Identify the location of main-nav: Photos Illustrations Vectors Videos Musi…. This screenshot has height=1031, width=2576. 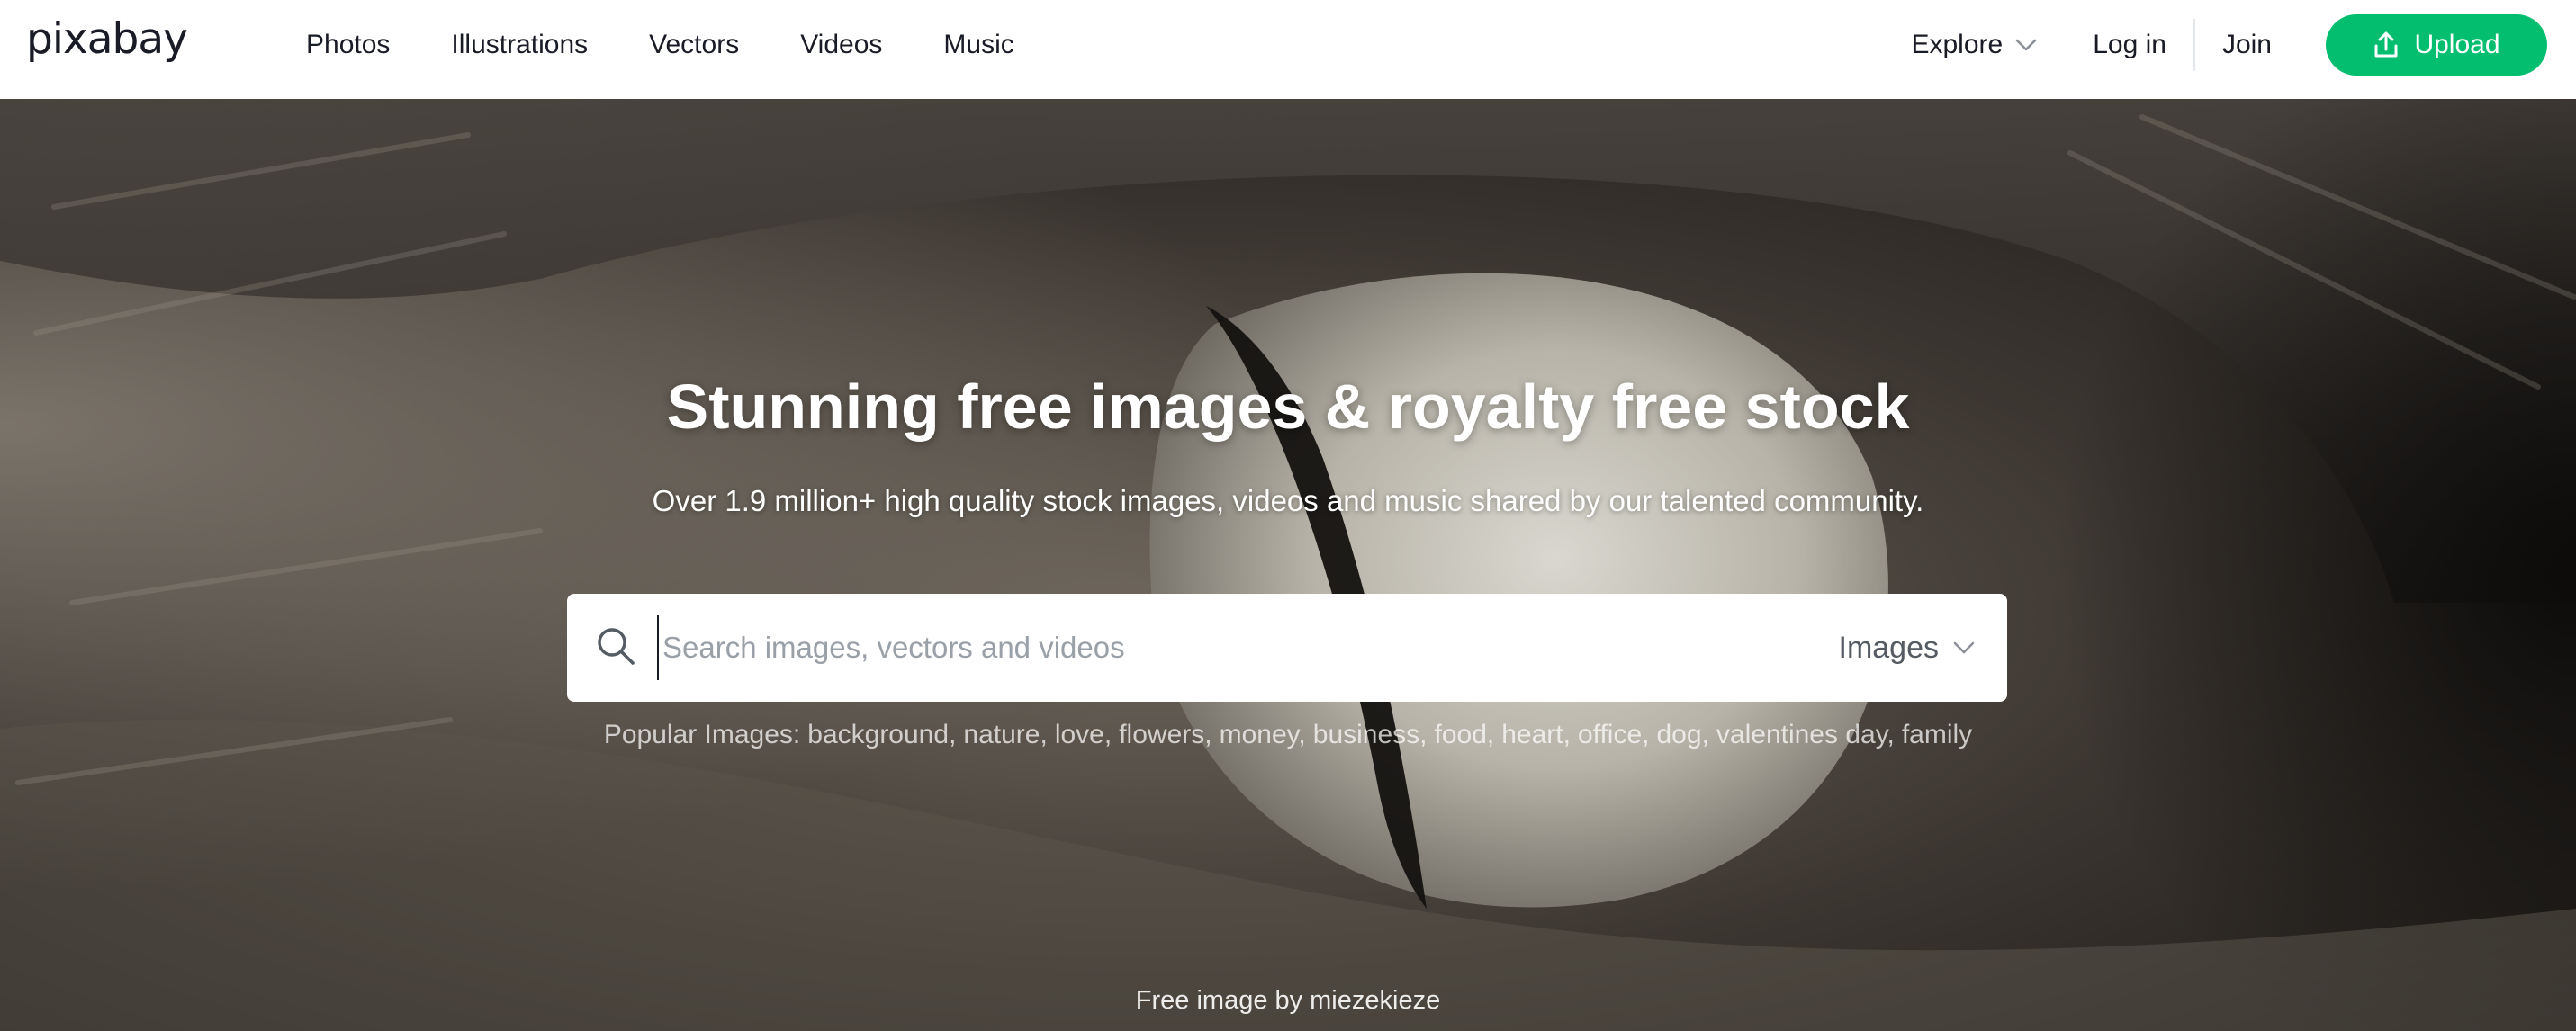
(691, 45).